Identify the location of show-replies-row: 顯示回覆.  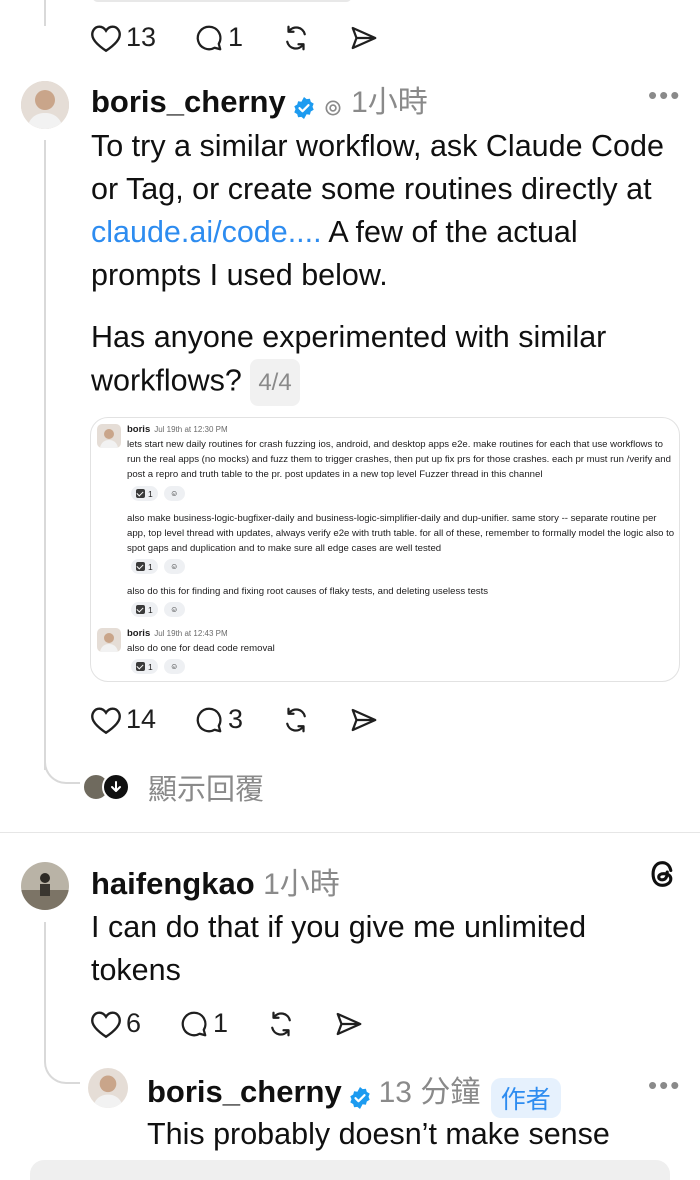
(173, 787).